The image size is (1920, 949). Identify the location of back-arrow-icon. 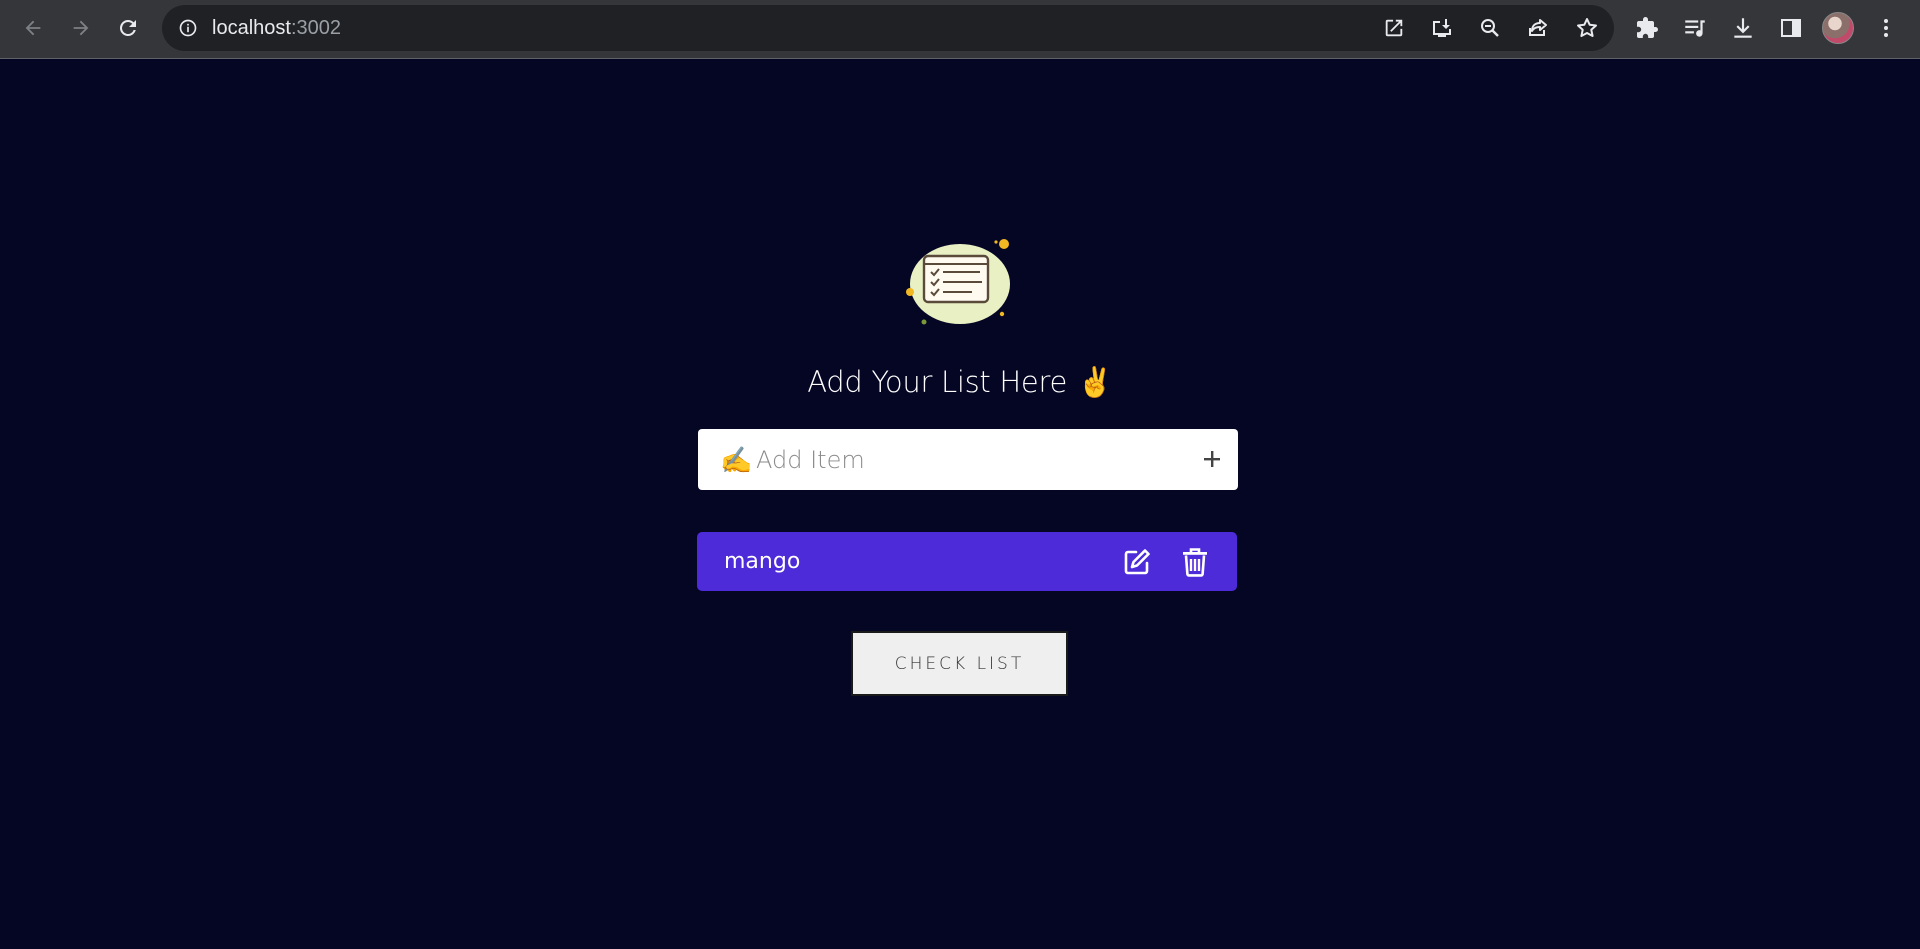
(33, 28).